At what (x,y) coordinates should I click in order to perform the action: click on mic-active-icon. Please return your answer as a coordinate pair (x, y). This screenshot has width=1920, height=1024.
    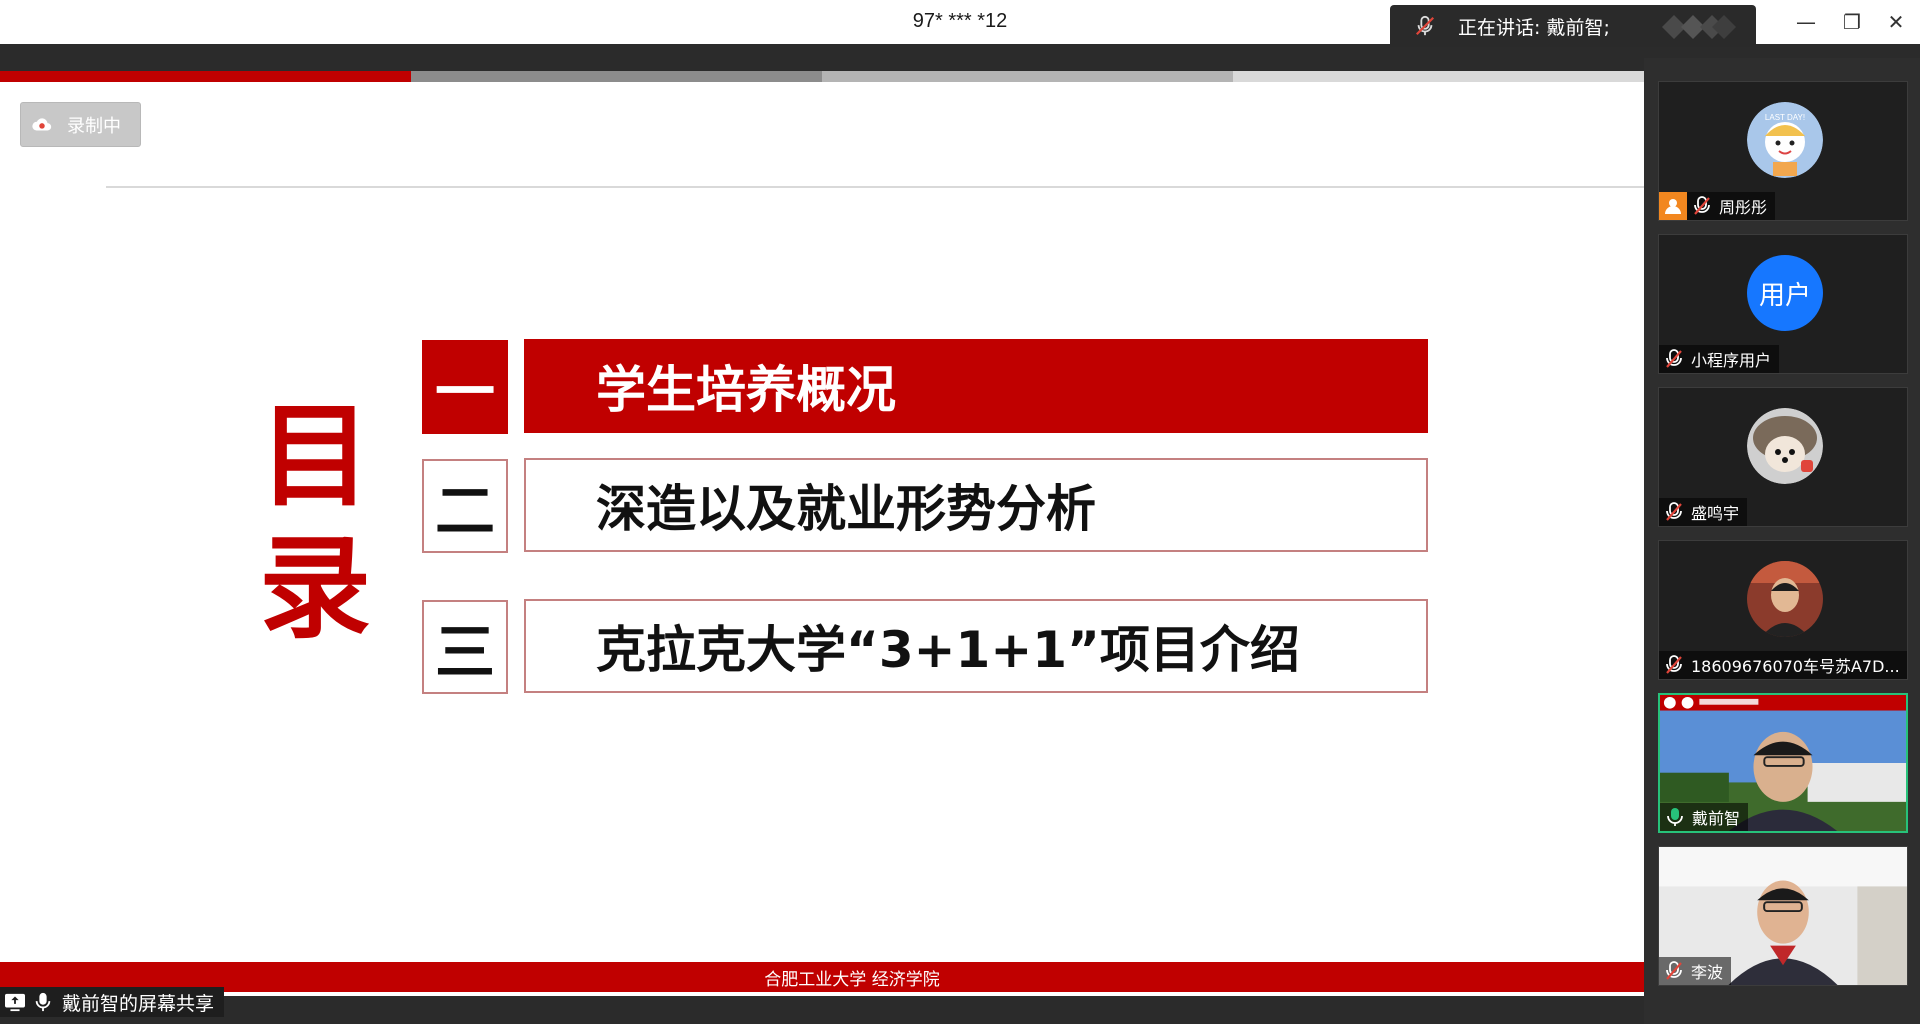
    Looking at the image, I should click on (1675, 817).